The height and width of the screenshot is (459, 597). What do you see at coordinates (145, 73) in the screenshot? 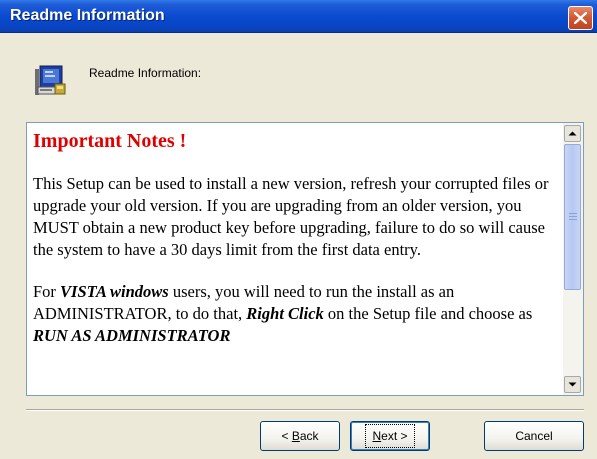
I see `header-label: Readme Information:` at bounding box center [145, 73].